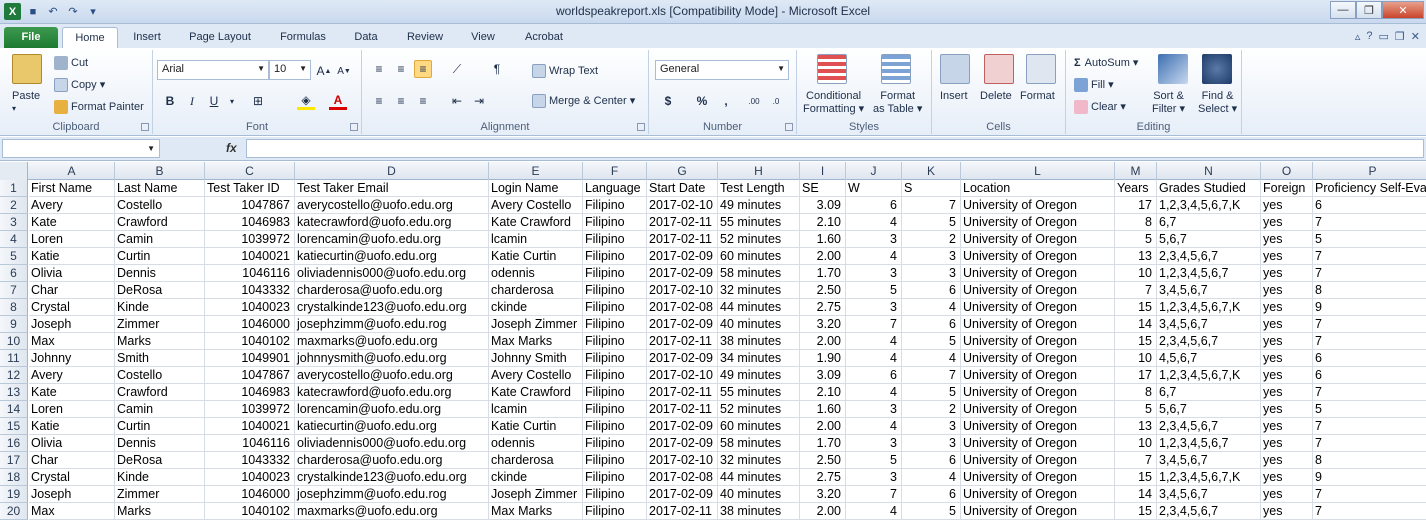 The width and height of the screenshot is (1426, 520). What do you see at coordinates (1209, 205) in the screenshot?
I see `cell-n2: 1,2,3,4,5,6,7,K` at bounding box center [1209, 205].